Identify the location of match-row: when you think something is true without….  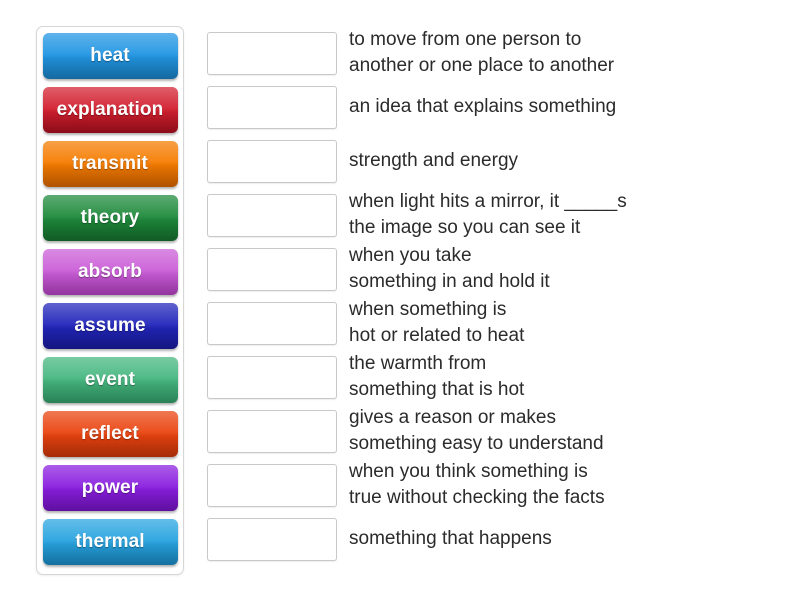
(487, 485).